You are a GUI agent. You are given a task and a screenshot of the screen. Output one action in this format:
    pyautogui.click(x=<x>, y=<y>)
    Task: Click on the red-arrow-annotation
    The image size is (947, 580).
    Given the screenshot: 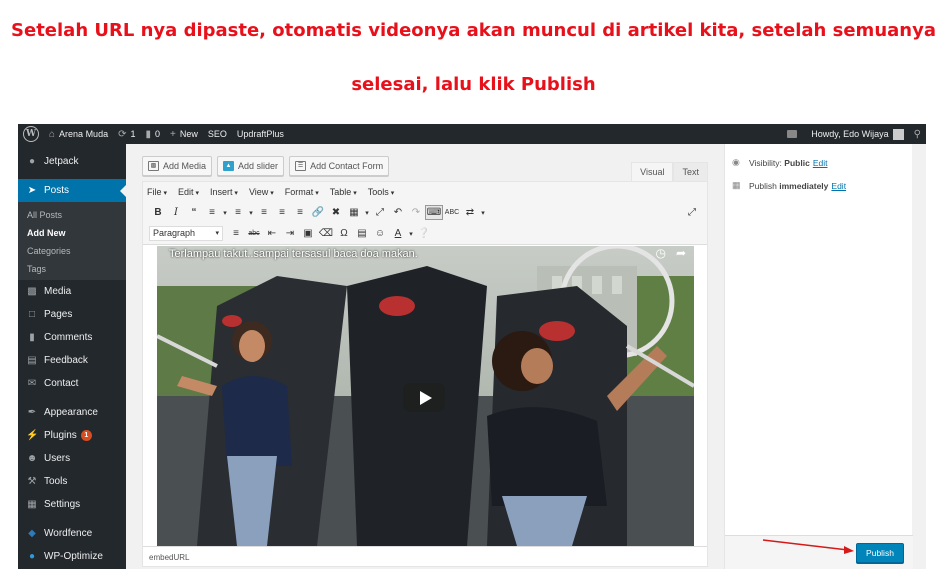 What is the action you would take?
    pyautogui.click(x=808, y=546)
    